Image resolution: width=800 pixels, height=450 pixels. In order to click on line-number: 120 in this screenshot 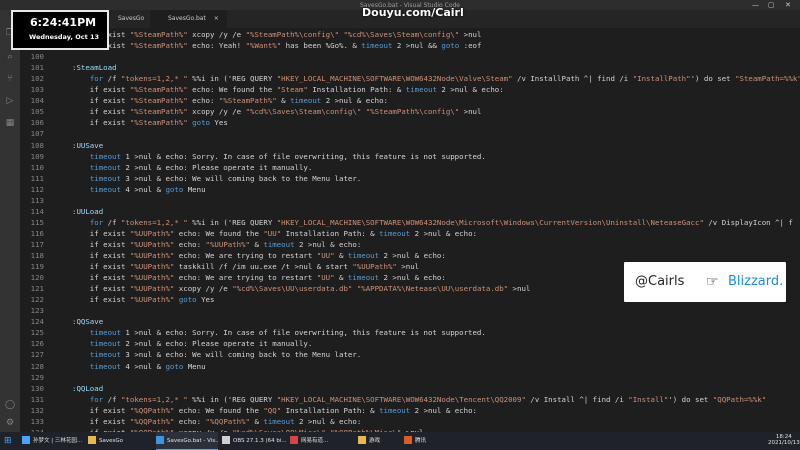, I will do `click(37, 278)`.